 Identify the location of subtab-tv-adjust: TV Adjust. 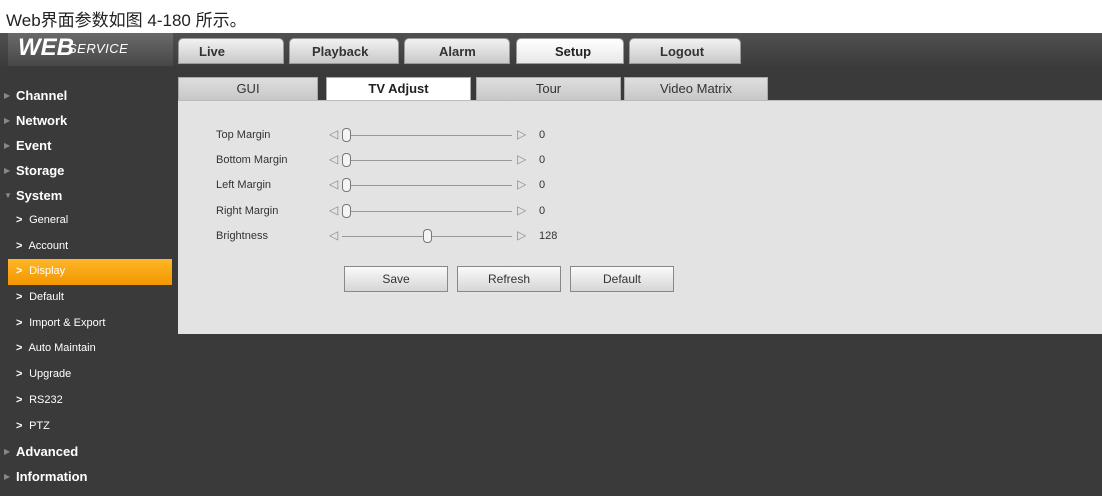
(398, 89).